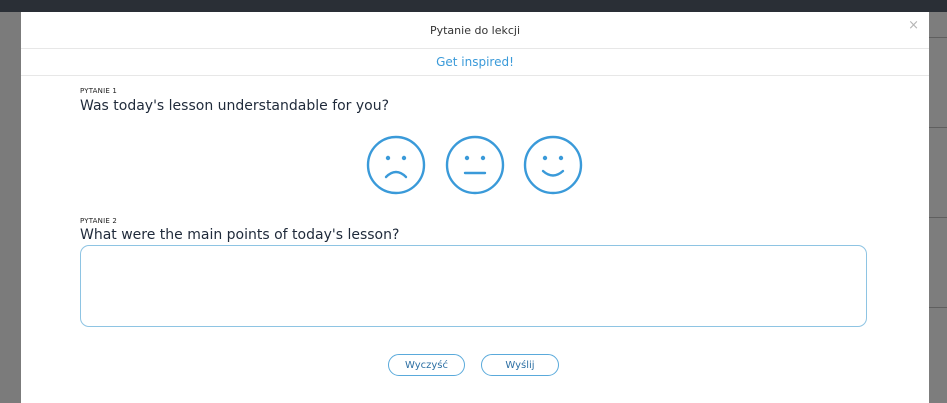 The width and height of the screenshot is (947, 403). I want to click on smiley-rating, so click(476, 165).